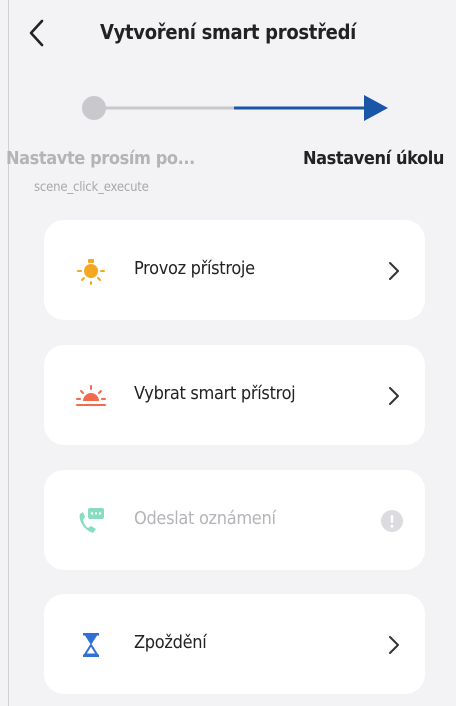 This screenshot has height=706, width=456. What do you see at coordinates (235, 108) in the screenshot?
I see `progress-stepper` at bounding box center [235, 108].